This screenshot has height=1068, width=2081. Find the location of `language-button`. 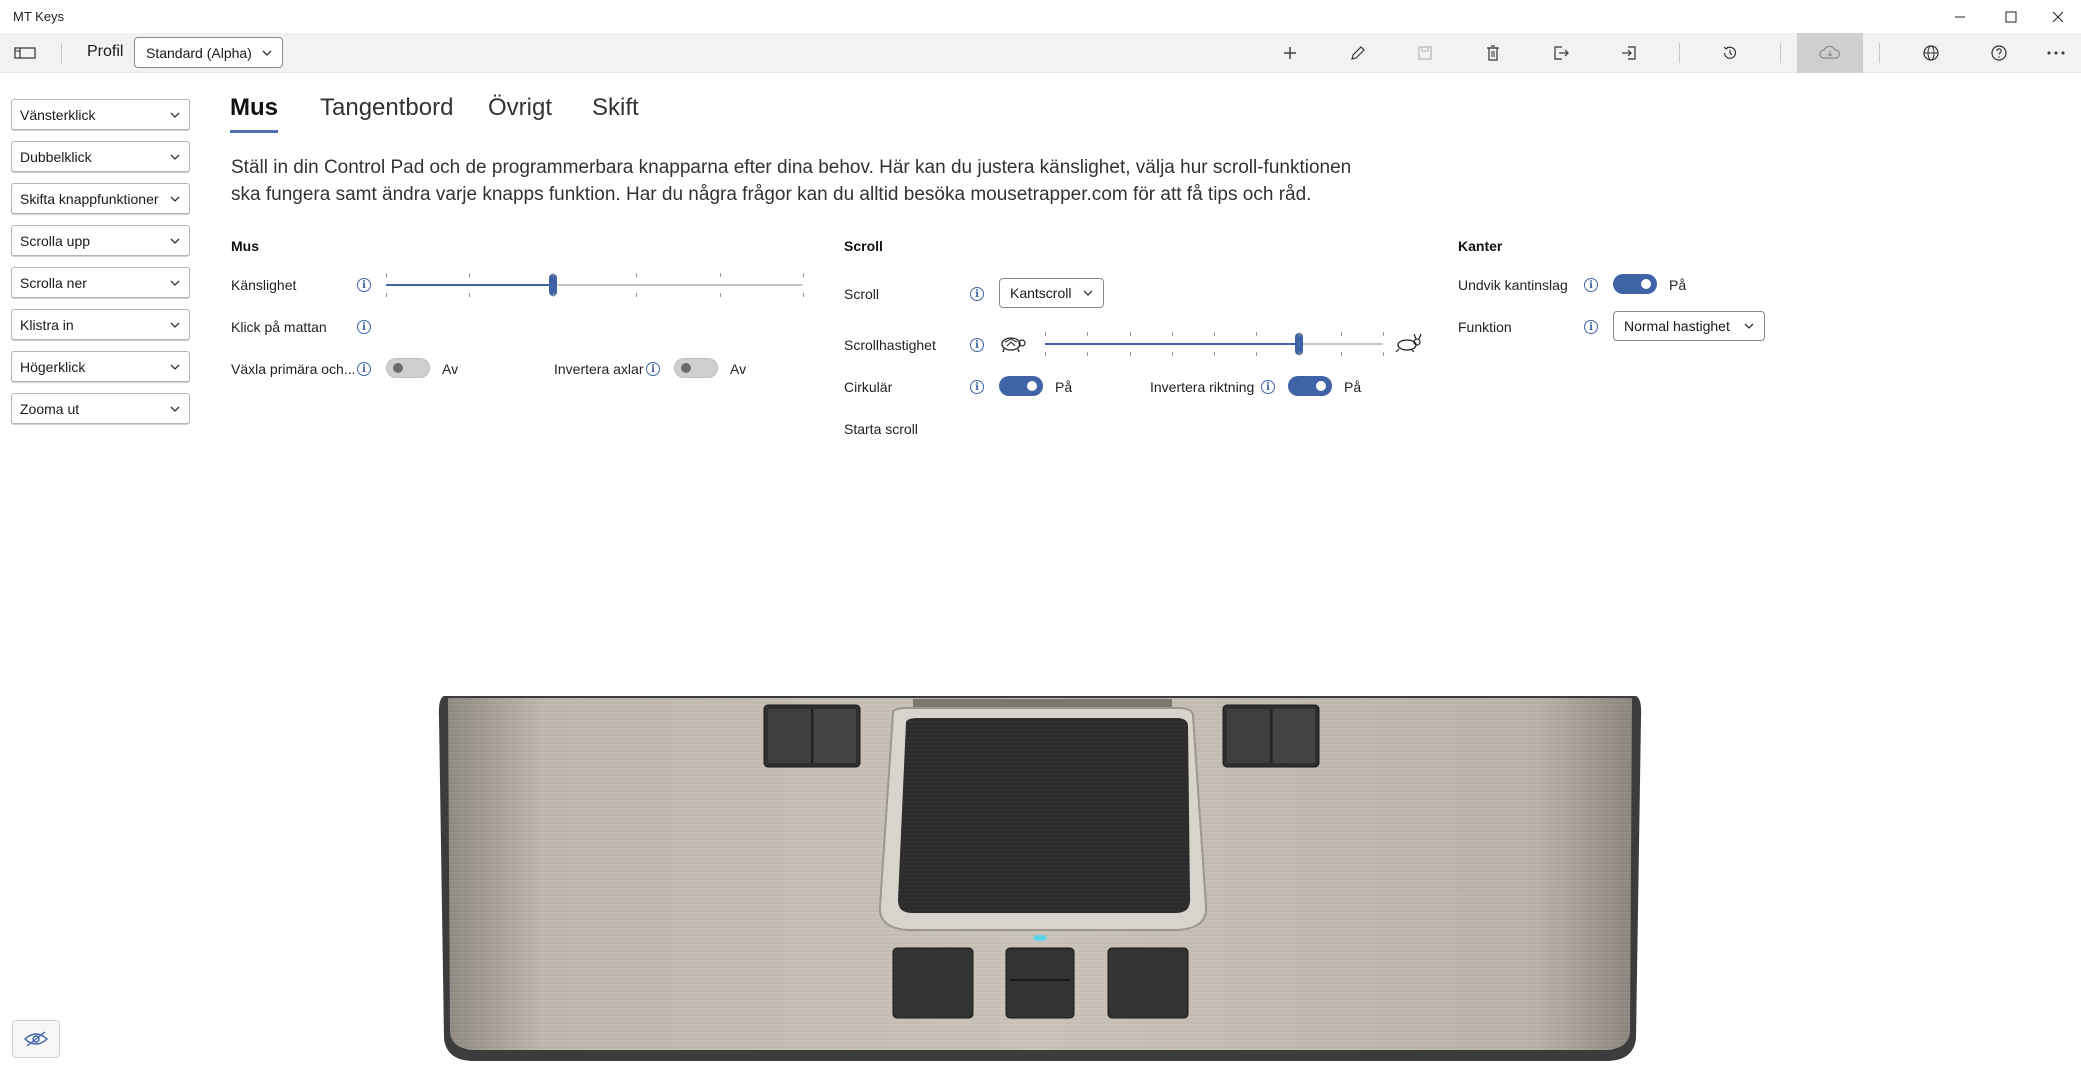

language-button is located at coordinates (1931, 53).